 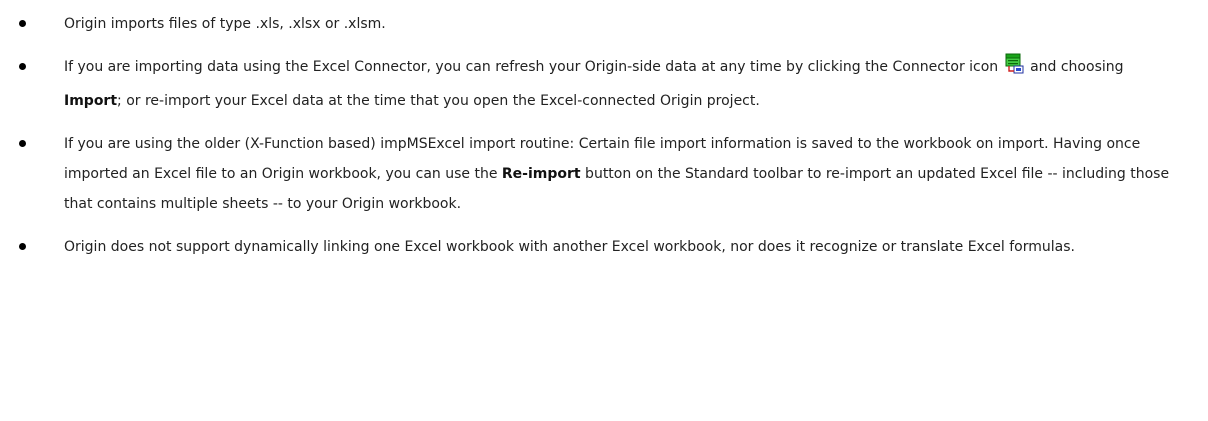 What do you see at coordinates (1015, 69) in the screenshot?
I see `connector-icon` at bounding box center [1015, 69].